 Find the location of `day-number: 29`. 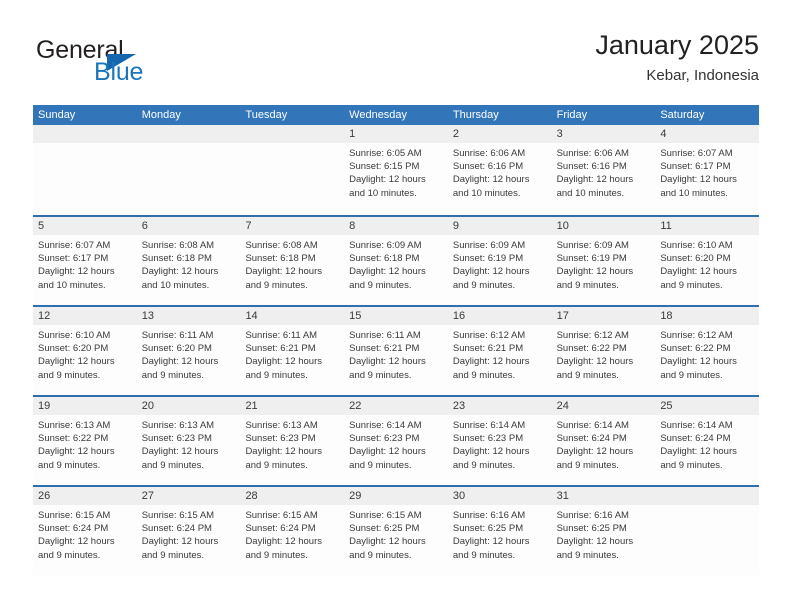

day-number: 29 is located at coordinates (396, 496).